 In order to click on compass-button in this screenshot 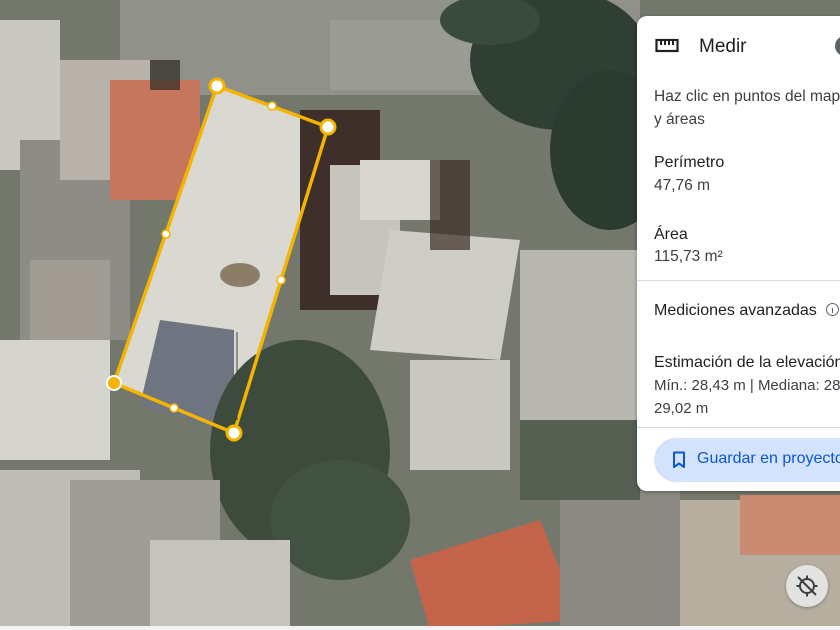, I will do `click(807, 586)`.